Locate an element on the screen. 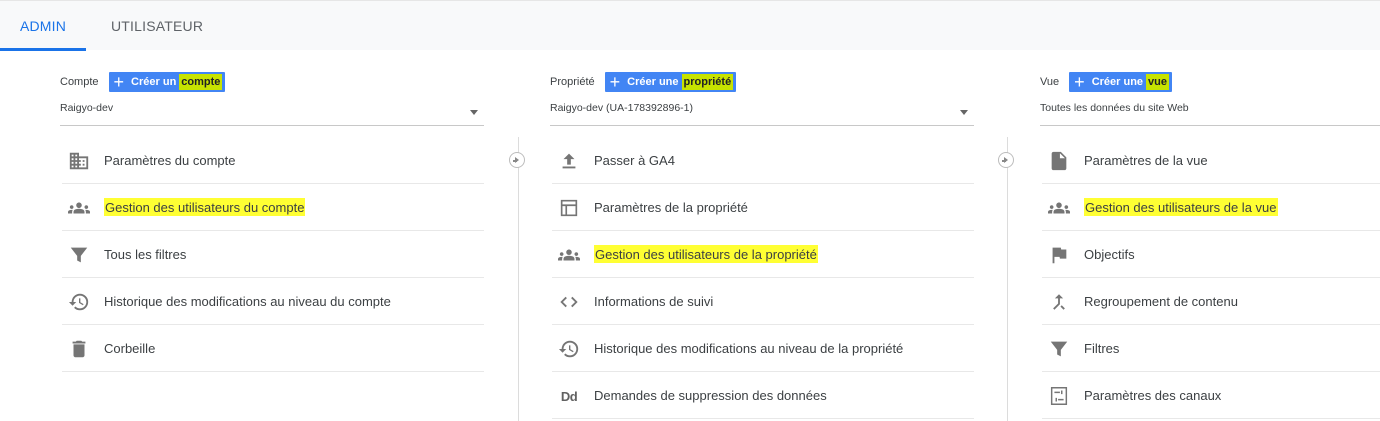  menu-item-label: Gestion des utilisateurs de la propriété is located at coordinates (706, 254).